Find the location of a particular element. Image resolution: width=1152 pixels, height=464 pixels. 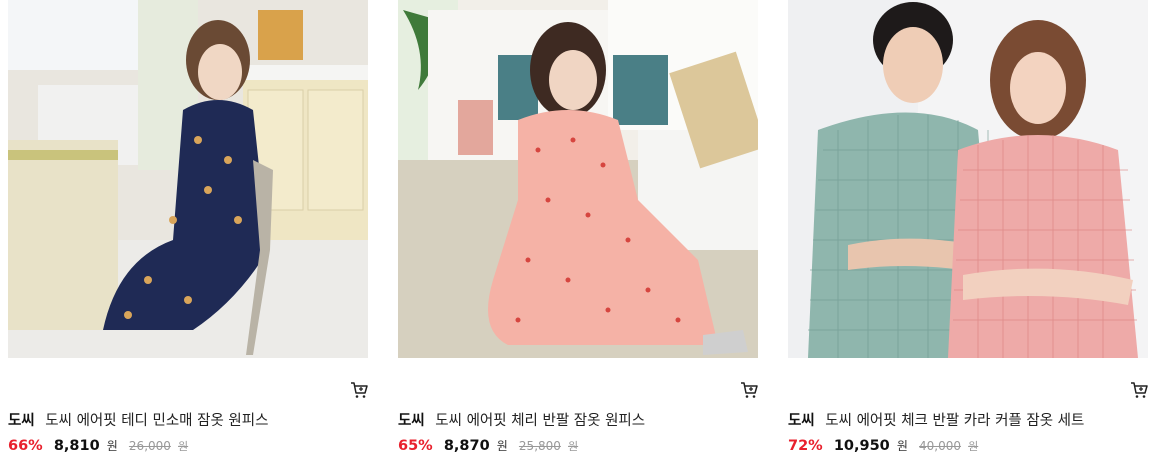

sale-price: 10,950 is located at coordinates (861, 446).